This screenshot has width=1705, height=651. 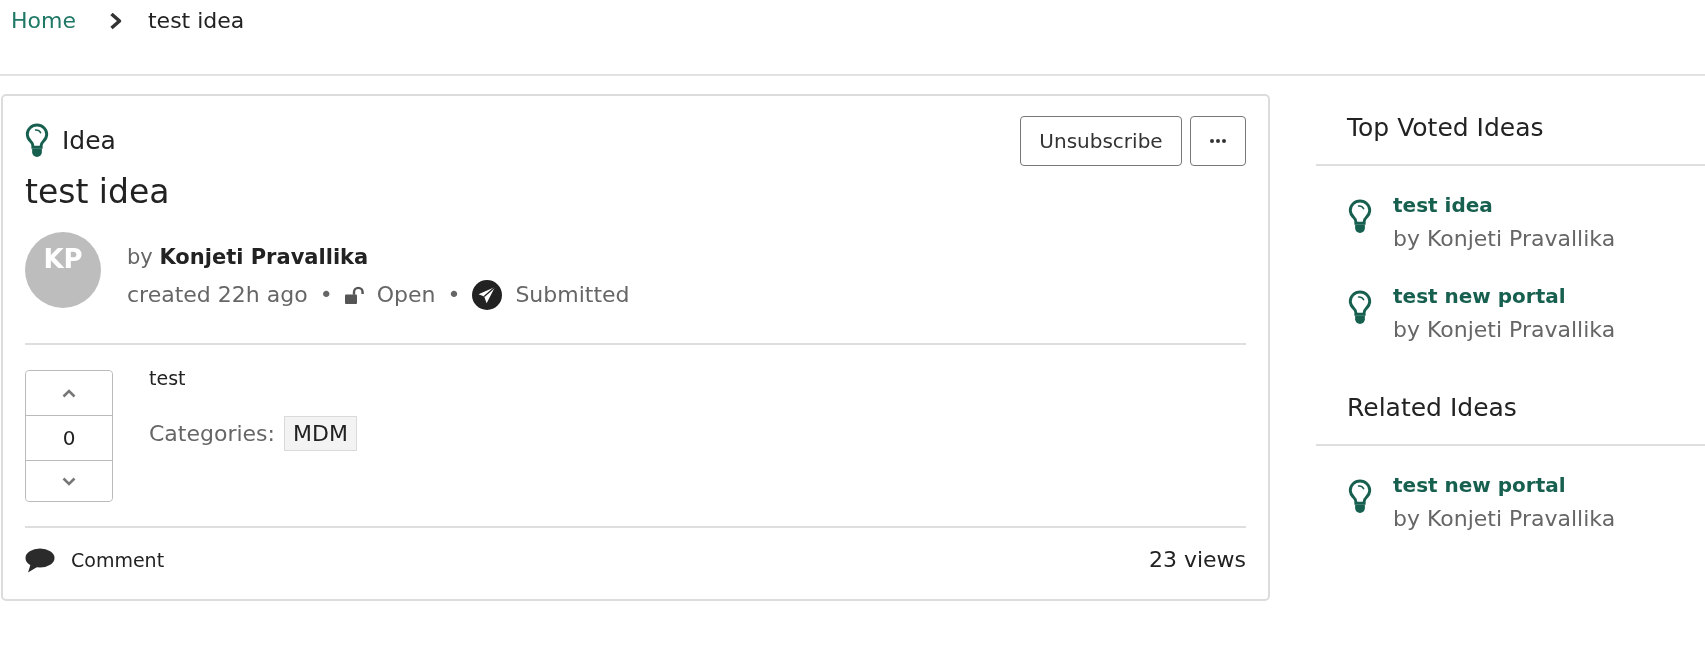 I want to click on avatar: KP, so click(x=63, y=270).